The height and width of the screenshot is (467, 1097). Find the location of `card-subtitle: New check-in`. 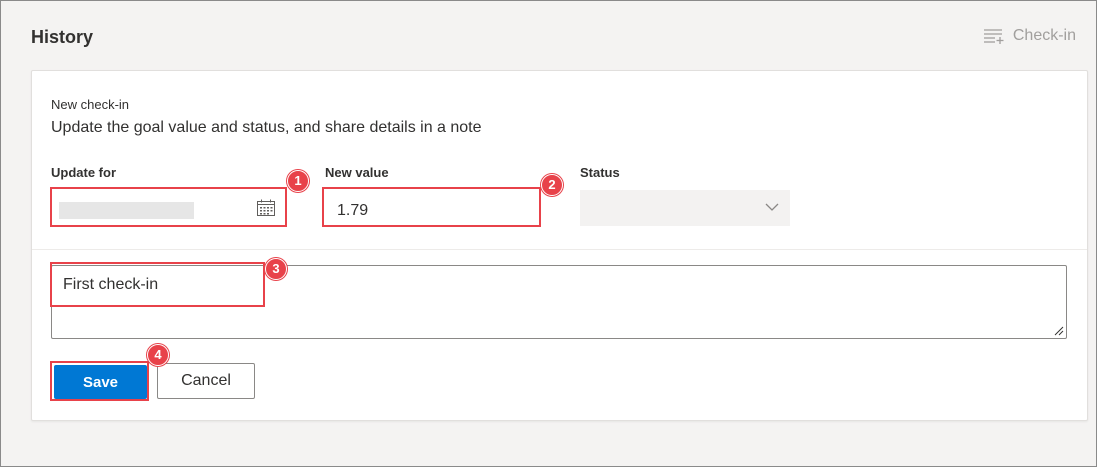

card-subtitle: New check-in is located at coordinates (90, 104).